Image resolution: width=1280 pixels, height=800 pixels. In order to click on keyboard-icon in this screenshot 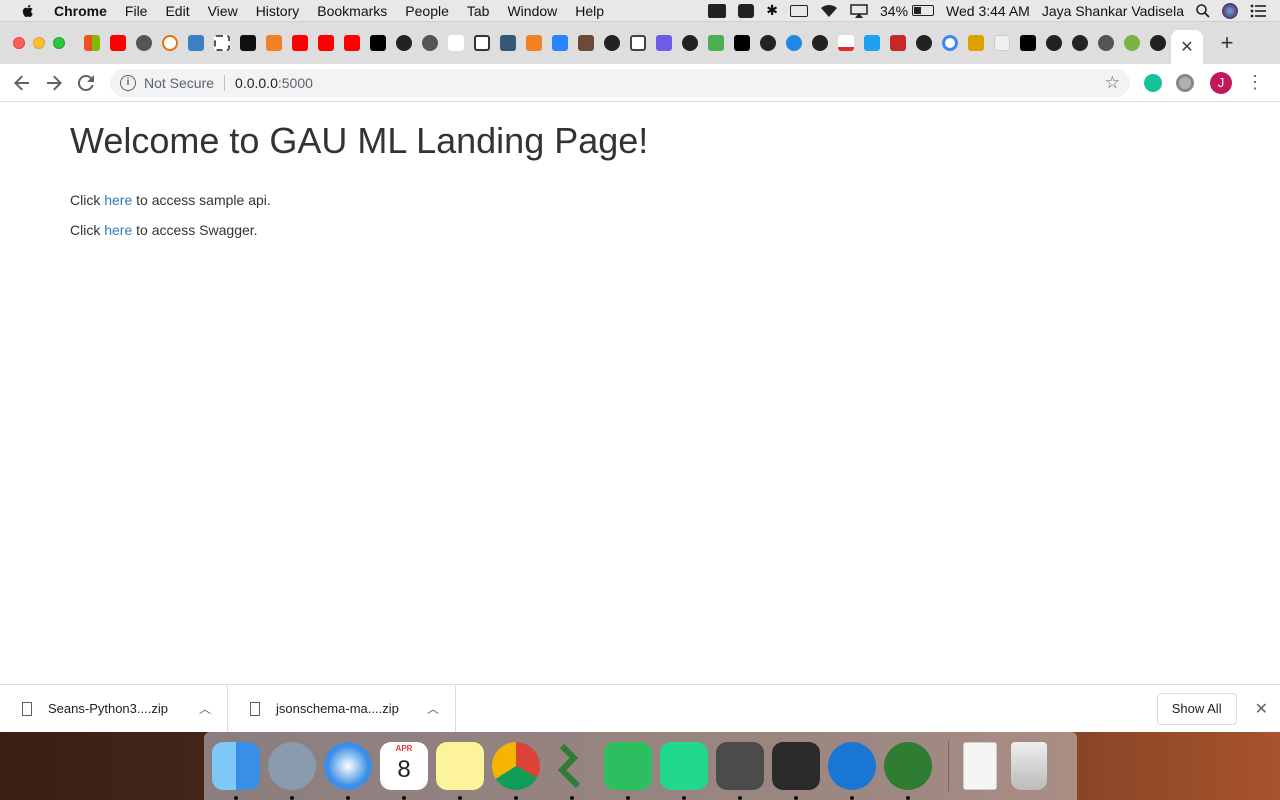, I will do `click(799, 10)`.